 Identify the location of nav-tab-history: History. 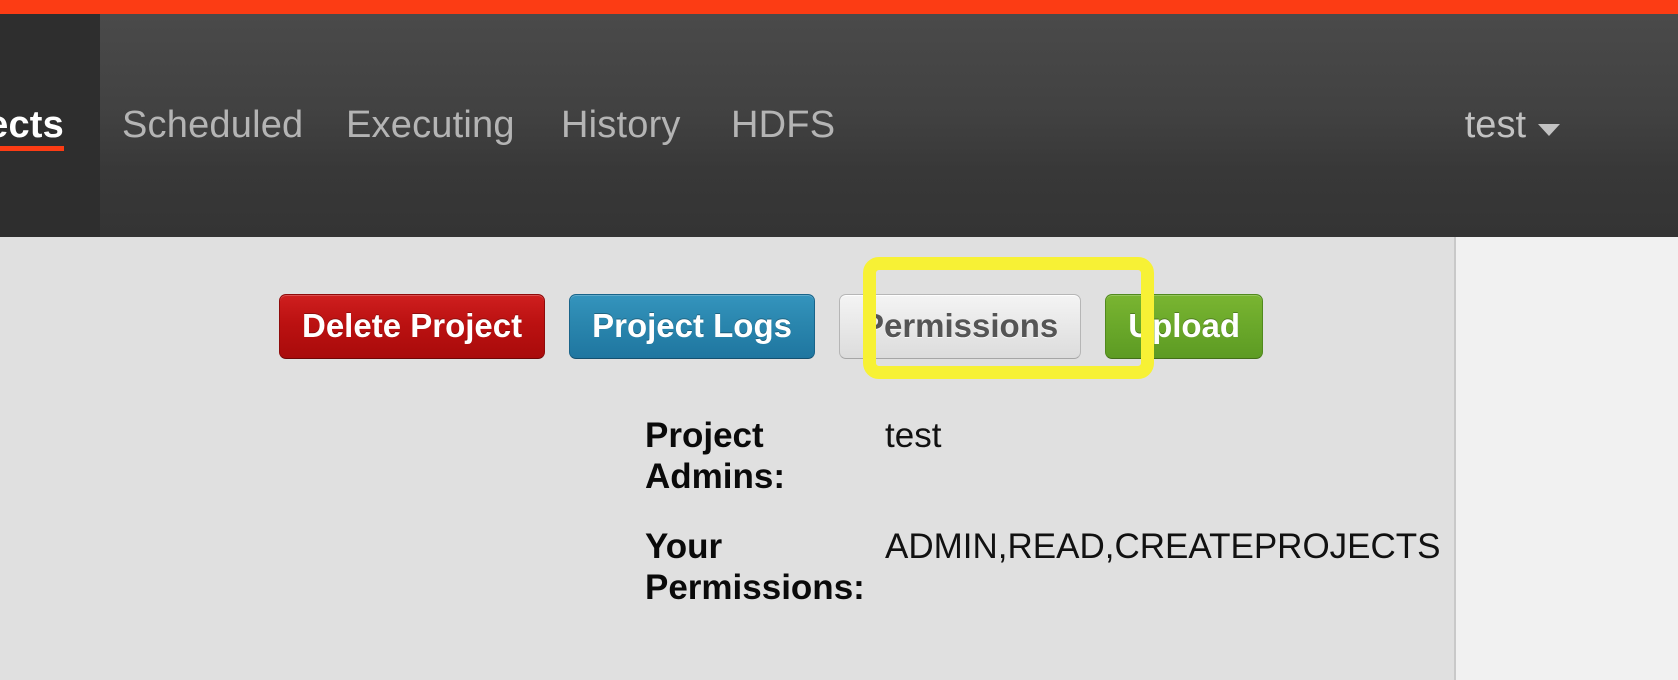
(621, 125).